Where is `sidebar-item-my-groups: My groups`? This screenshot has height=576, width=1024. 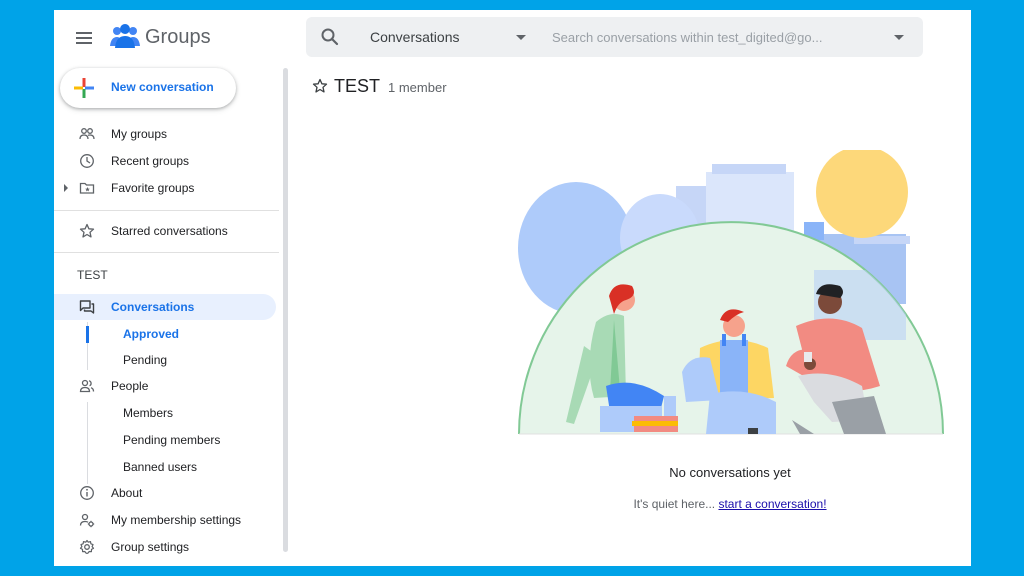
sidebar-item-my-groups: My groups is located at coordinates (165, 134).